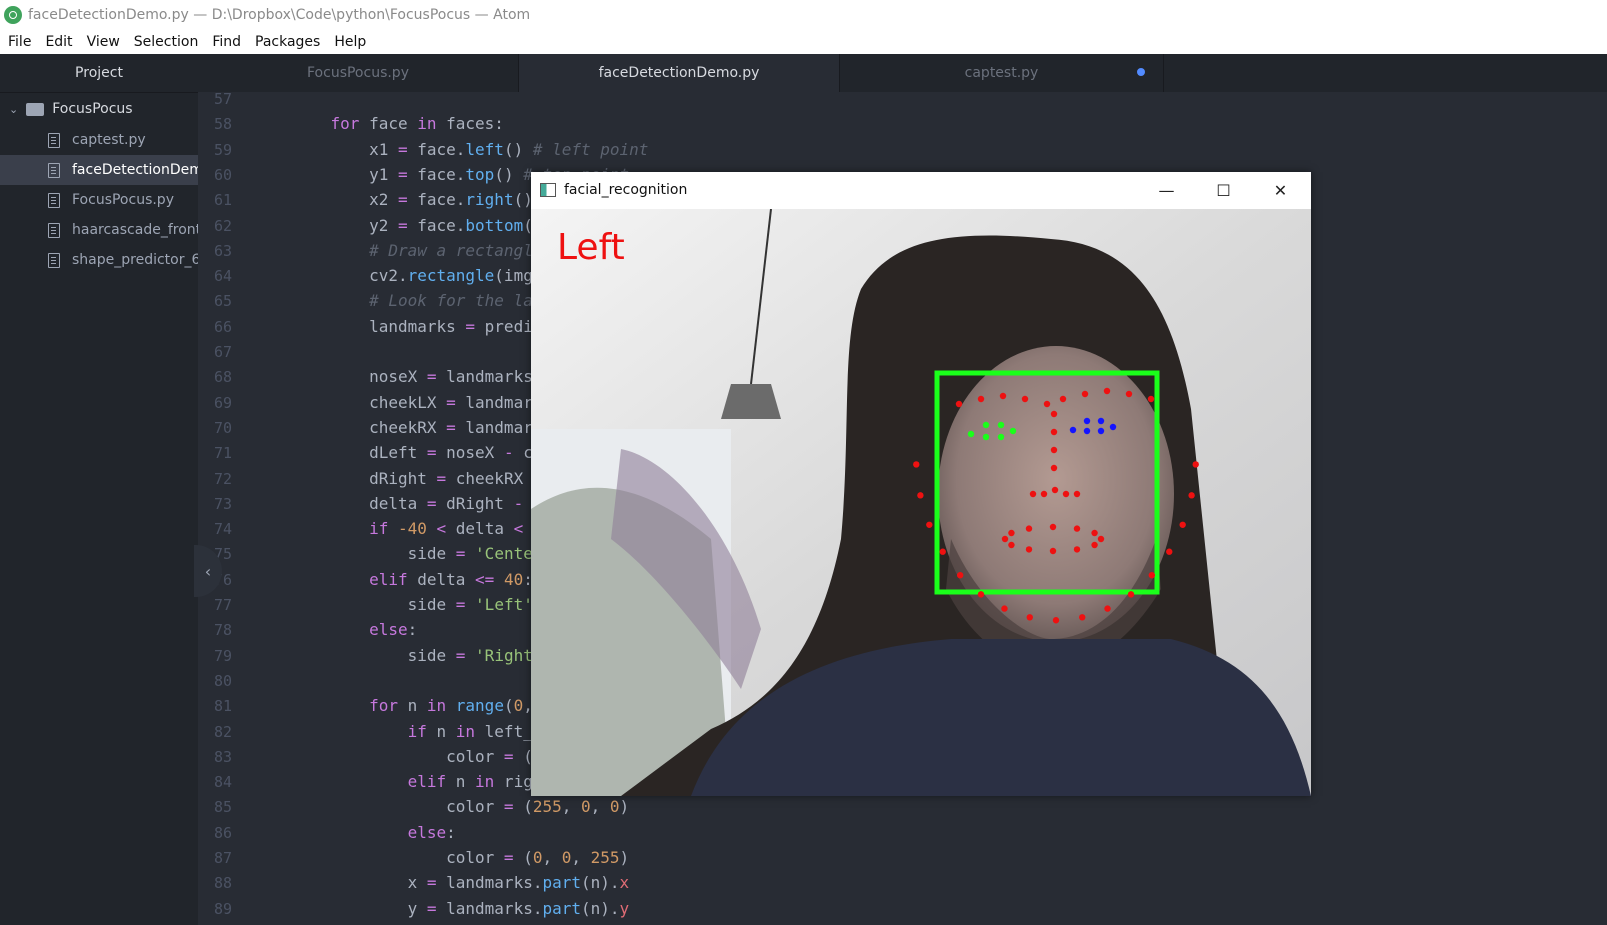  Describe the element at coordinates (626, 190) in the screenshot. I see `popup-title: facial_recognition` at that location.